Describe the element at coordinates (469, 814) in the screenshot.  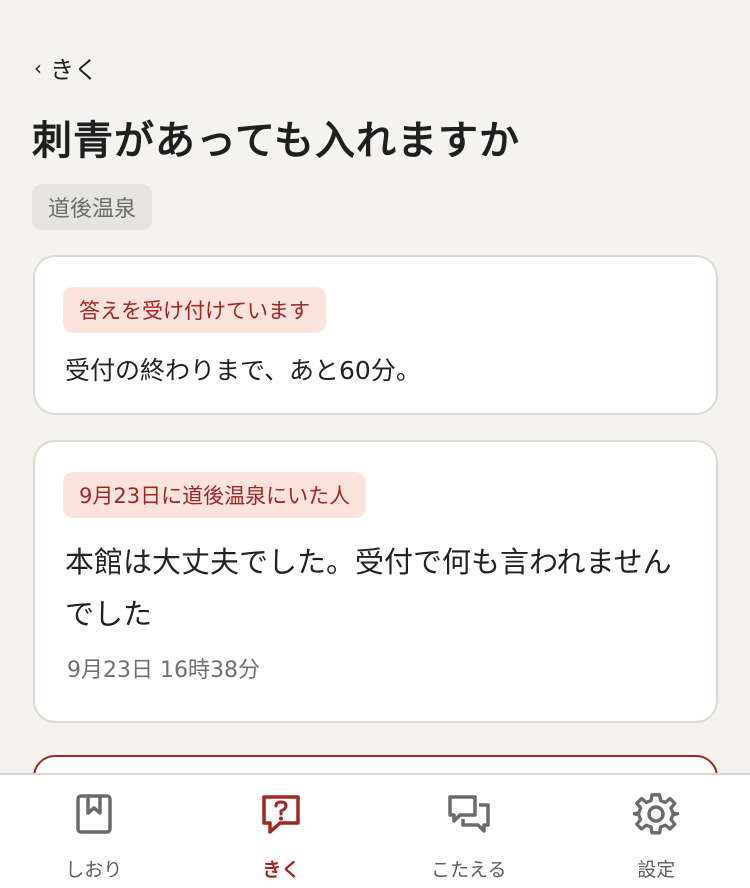
I see `chat-bubbles-icon` at that location.